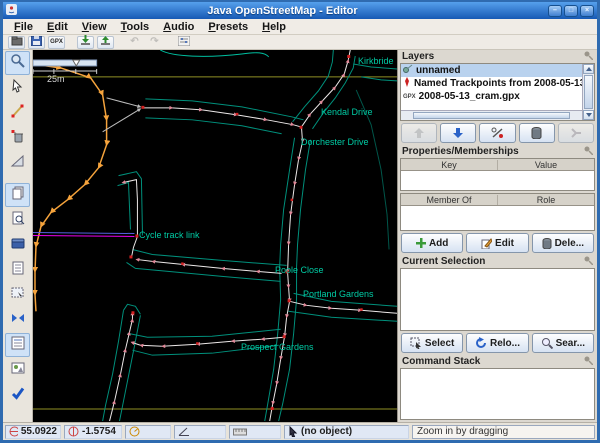  I want to click on pointer-icon, so click(293, 431).